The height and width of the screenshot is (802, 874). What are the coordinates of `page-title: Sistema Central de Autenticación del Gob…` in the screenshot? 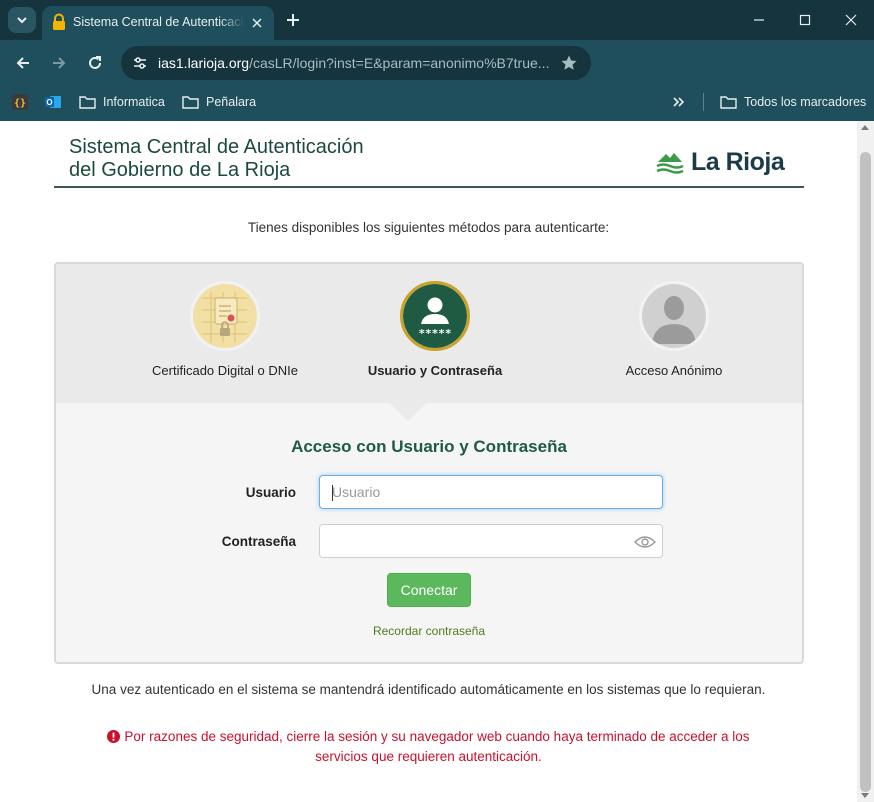 It's located at (216, 159).